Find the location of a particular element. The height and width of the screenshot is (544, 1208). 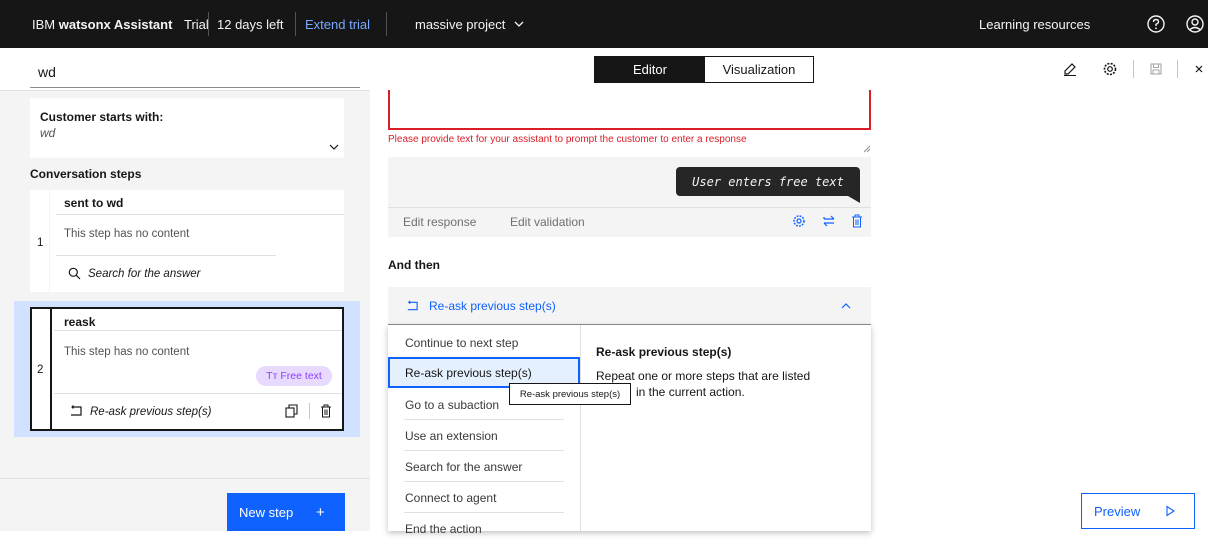

resize-handle-icon is located at coordinates (867, 149).